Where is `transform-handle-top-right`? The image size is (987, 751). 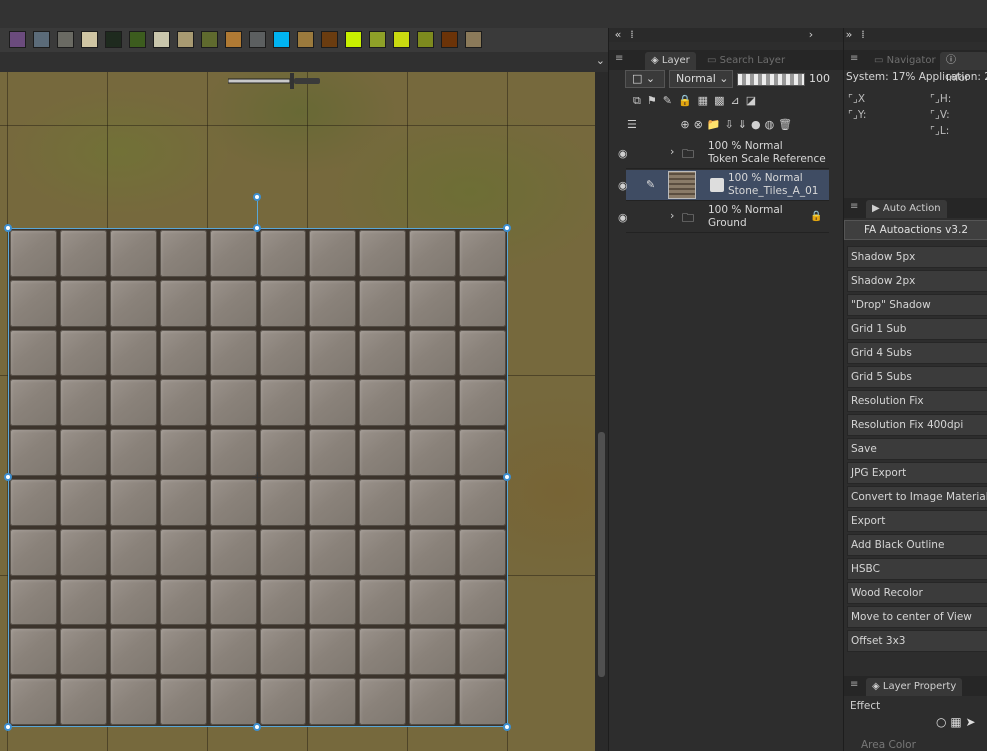 transform-handle-top-right is located at coordinates (507, 228).